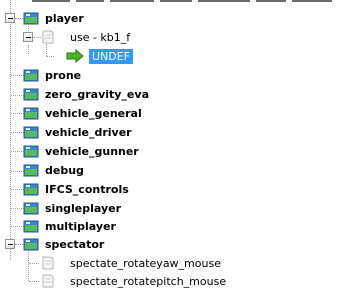  What do you see at coordinates (87, 189) in the screenshot?
I see `tree-node-ifcs-controls: IFCS_controls` at bounding box center [87, 189].